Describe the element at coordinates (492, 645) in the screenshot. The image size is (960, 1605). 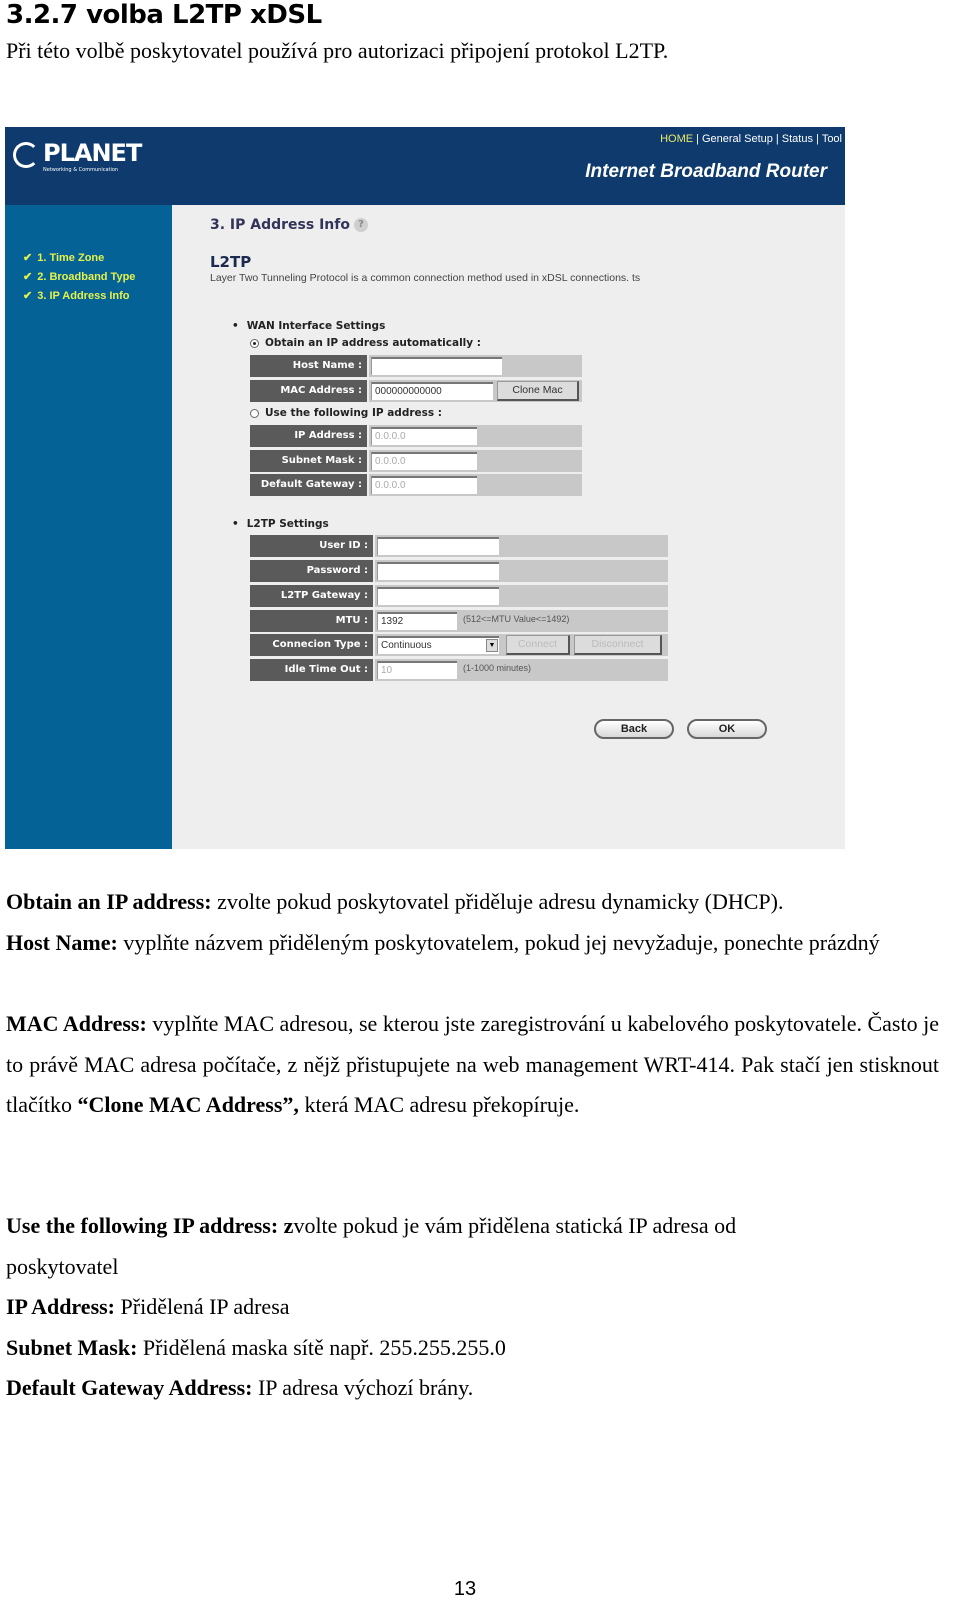
I see `chevron-down-icon: ▼` at that location.